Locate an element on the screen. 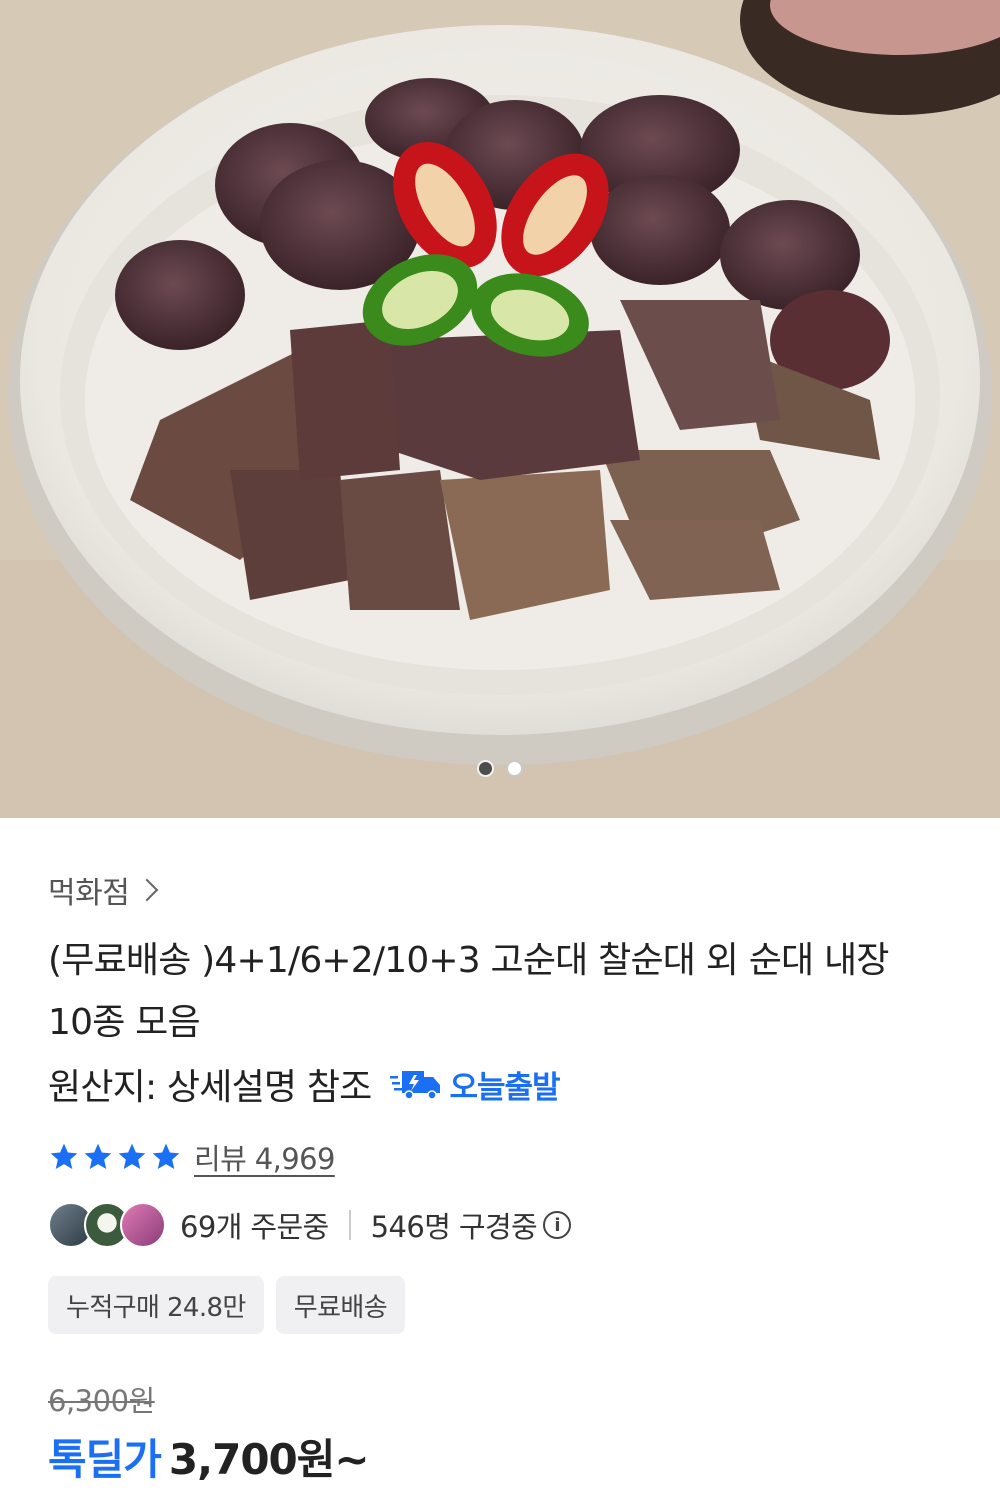  original-price: 6,300원 is located at coordinates (101, 1401).